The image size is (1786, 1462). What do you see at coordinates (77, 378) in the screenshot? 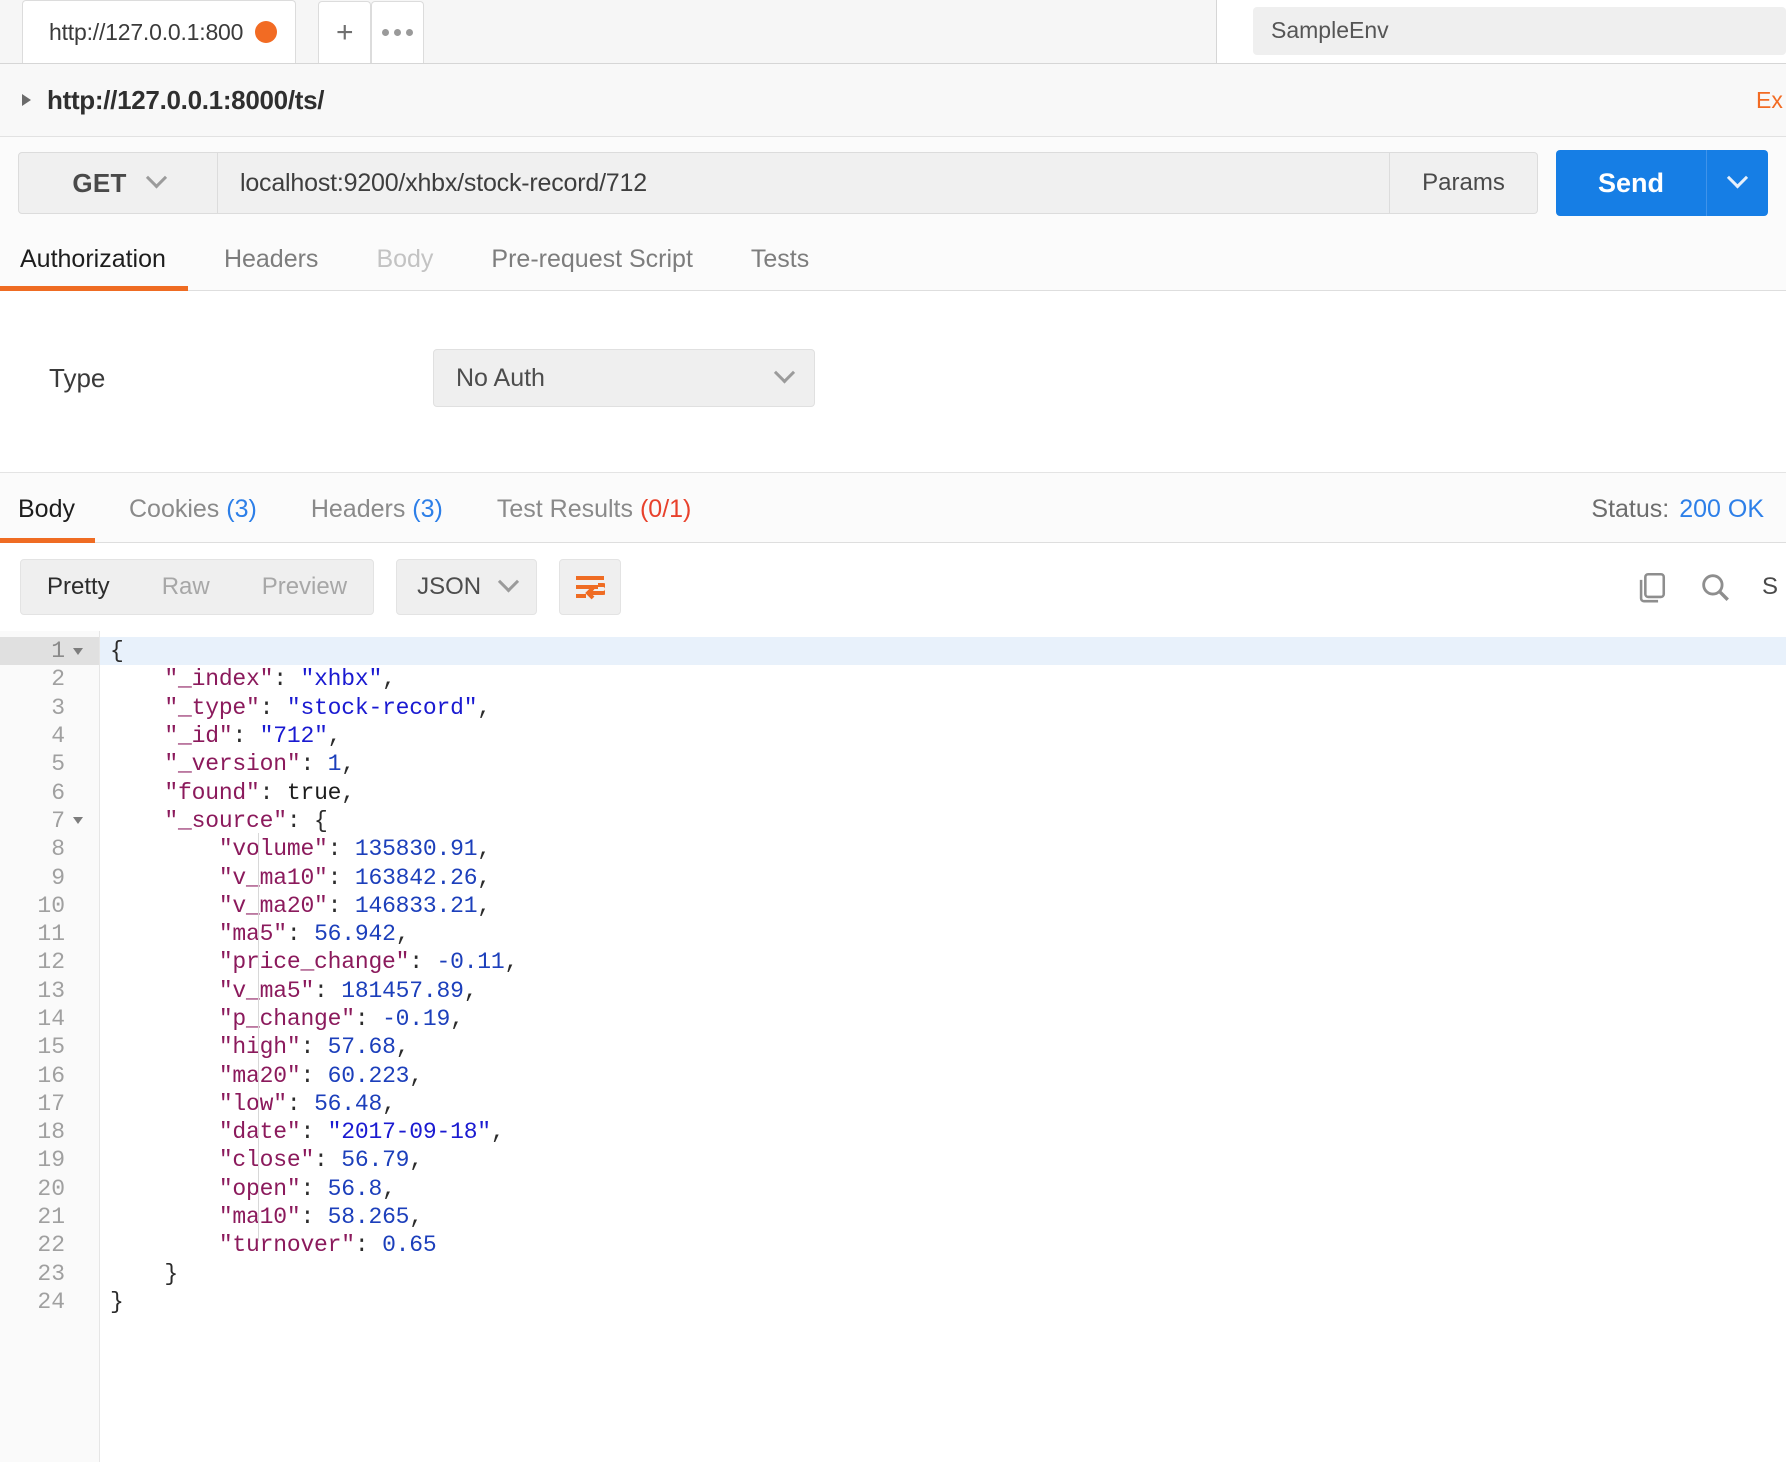
I see `auth-type-label: Type` at bounding box center [77, 378].